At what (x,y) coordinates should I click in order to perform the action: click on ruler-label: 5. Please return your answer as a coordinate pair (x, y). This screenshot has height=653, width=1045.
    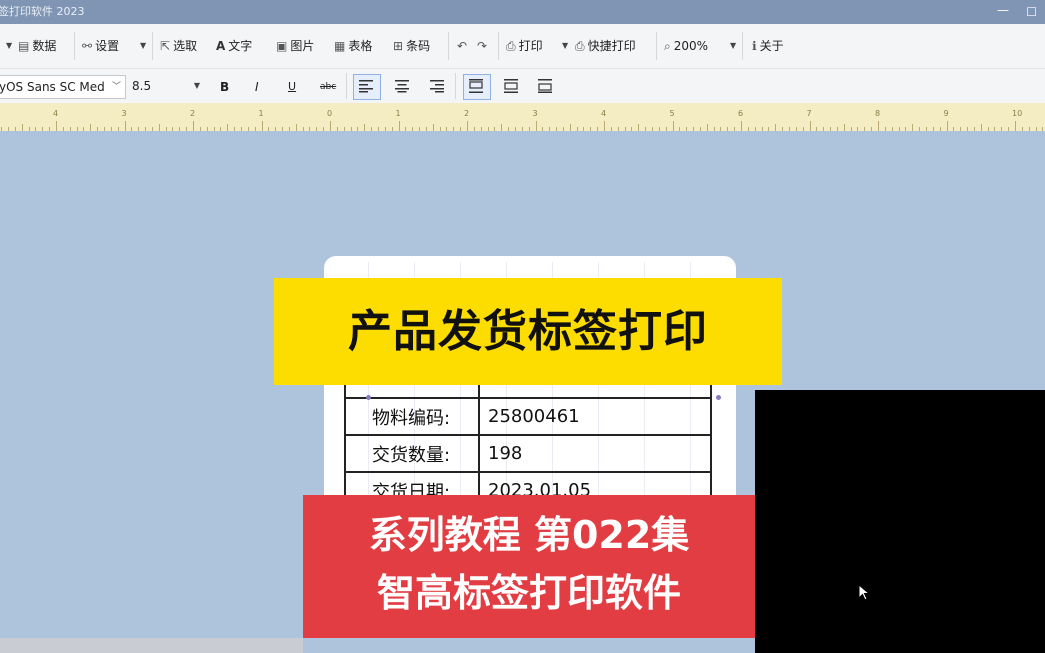
    Looking at the image, I should click on (672, 113).